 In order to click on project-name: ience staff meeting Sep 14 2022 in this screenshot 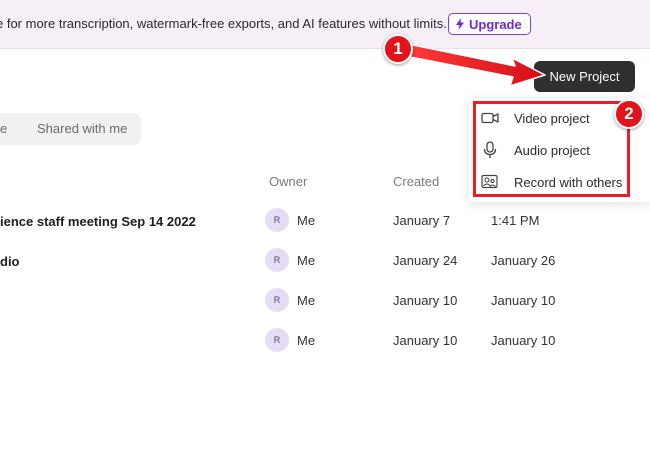, I will do `click(98, 221)`.